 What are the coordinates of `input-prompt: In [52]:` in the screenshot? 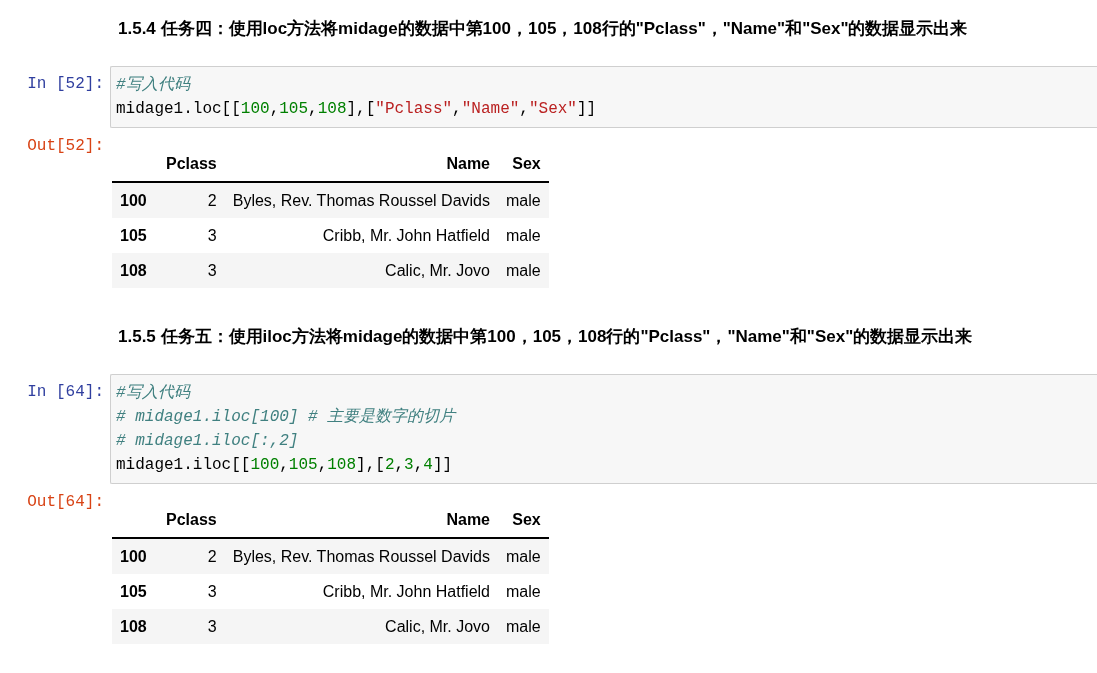 It's located at (65, 84).